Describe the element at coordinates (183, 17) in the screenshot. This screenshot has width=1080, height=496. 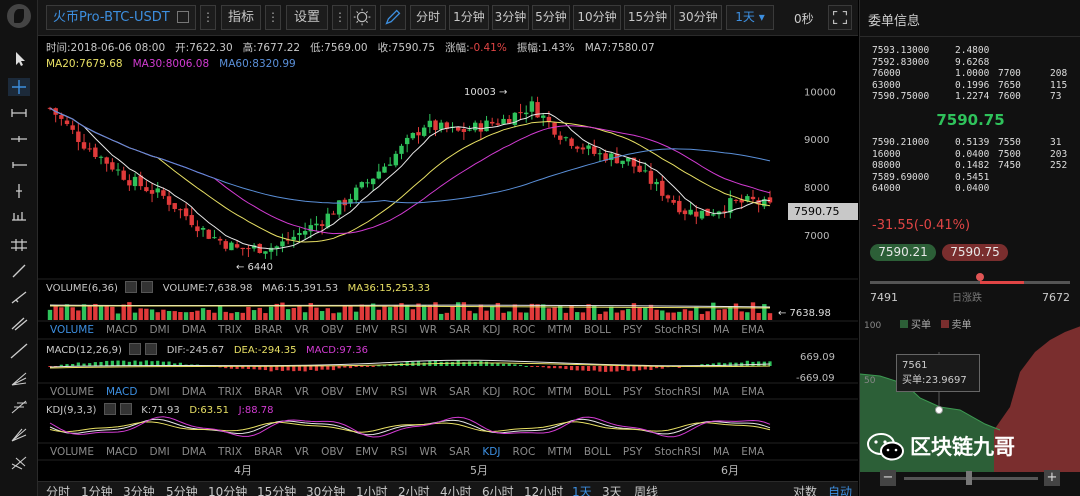
I see `popout-icon` at that location.